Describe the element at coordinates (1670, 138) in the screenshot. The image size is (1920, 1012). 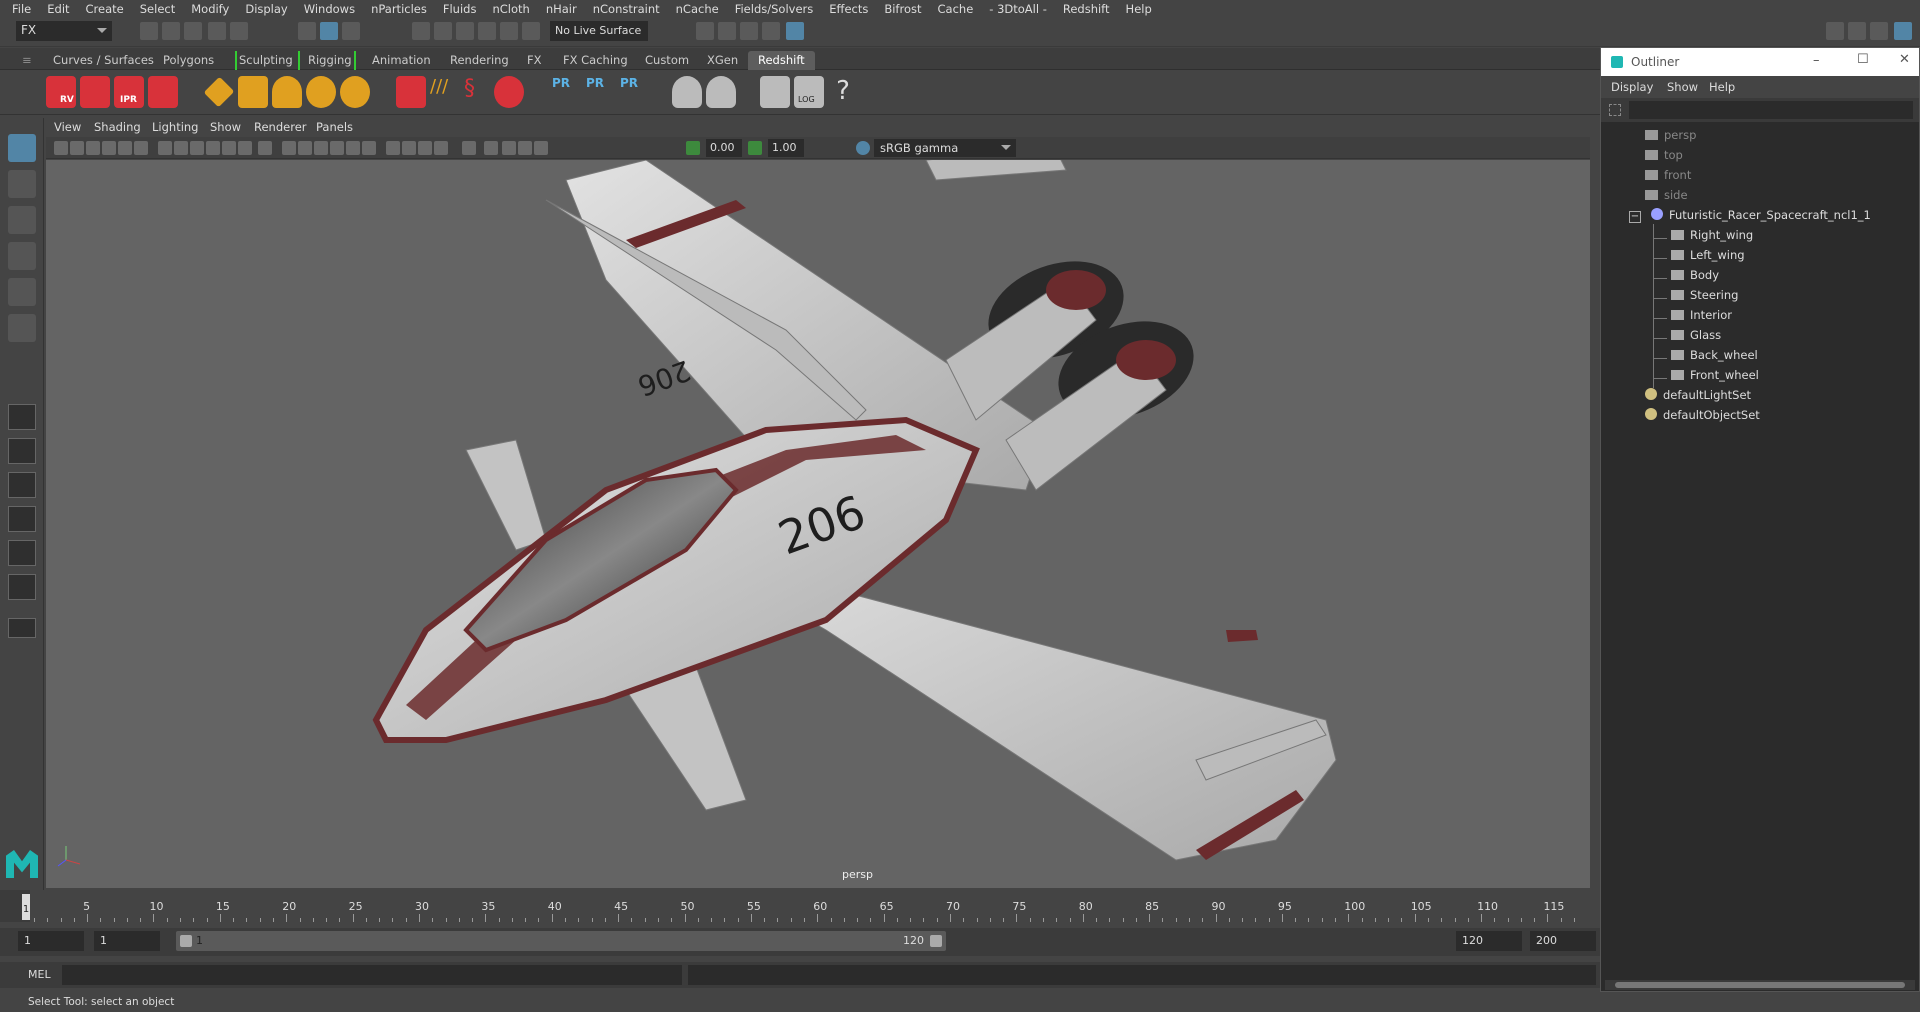
I see `outliner-item: persp` at that location.